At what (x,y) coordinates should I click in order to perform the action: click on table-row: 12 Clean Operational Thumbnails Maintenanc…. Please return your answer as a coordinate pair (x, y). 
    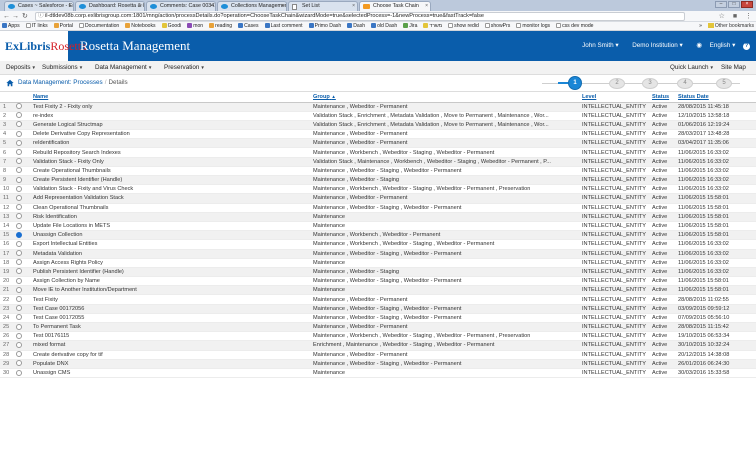
    Looking at the image, I should click on (378, 208).